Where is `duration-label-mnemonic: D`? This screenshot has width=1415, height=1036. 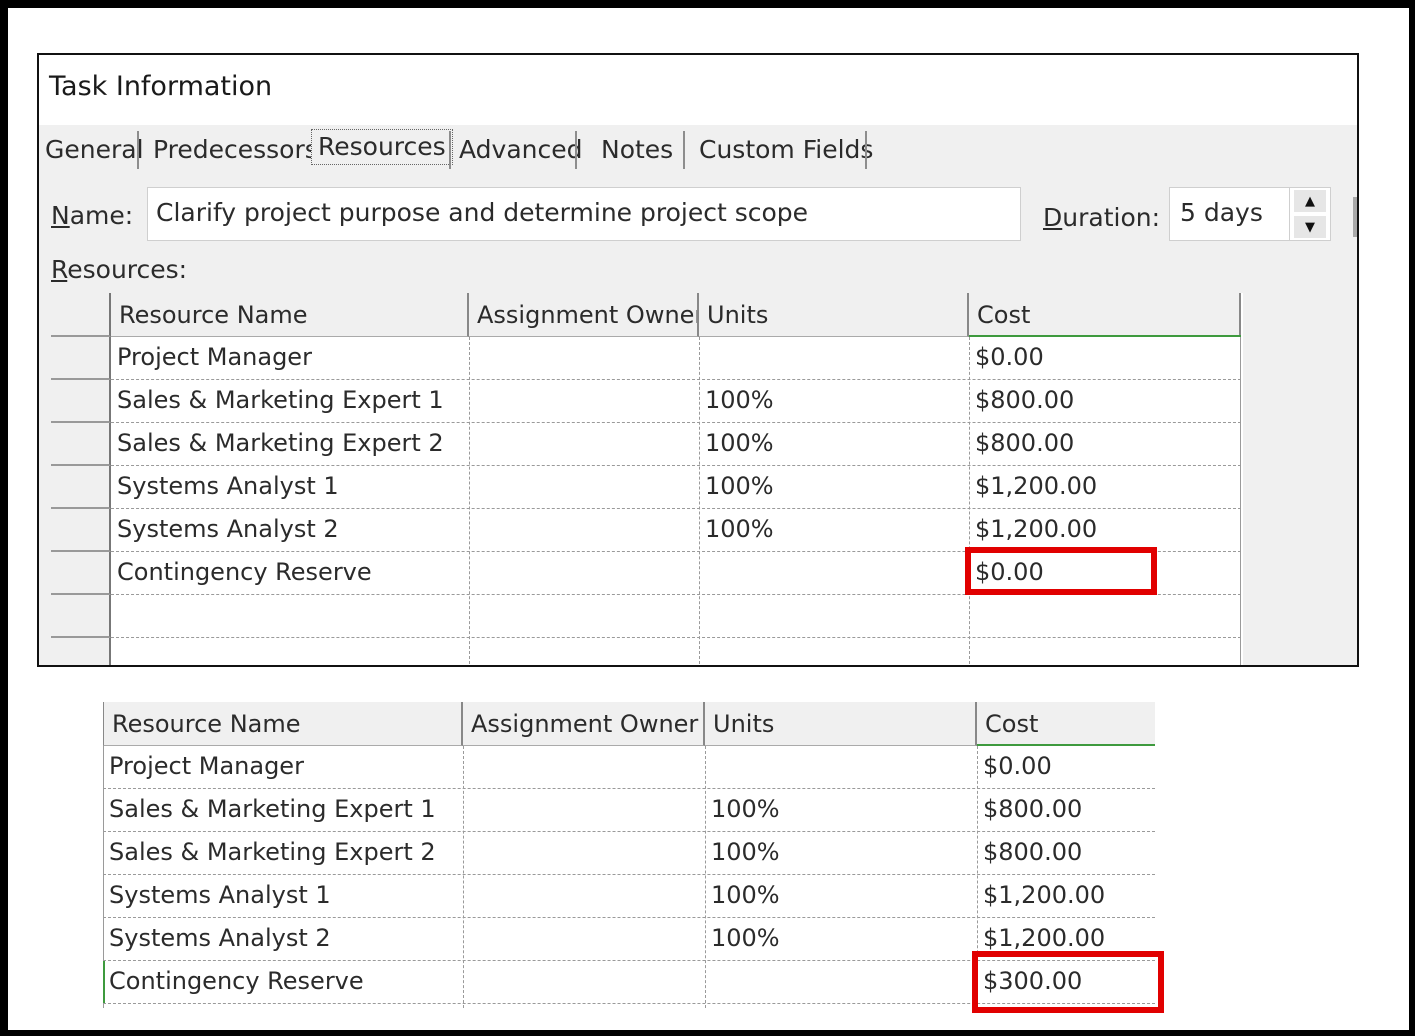 duration-label-mnemonic: D is located at coordinates (1053, 217).